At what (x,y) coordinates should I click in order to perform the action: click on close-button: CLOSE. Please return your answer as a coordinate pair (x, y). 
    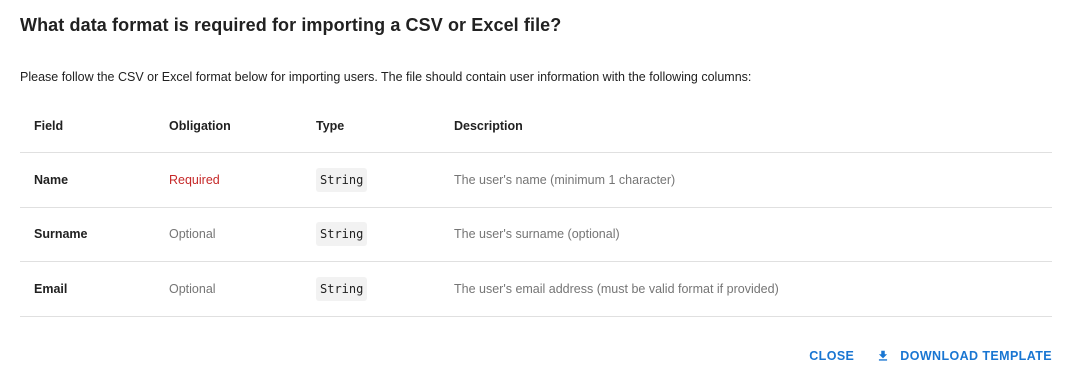
    Looking at the image, I should click on (831, 356).